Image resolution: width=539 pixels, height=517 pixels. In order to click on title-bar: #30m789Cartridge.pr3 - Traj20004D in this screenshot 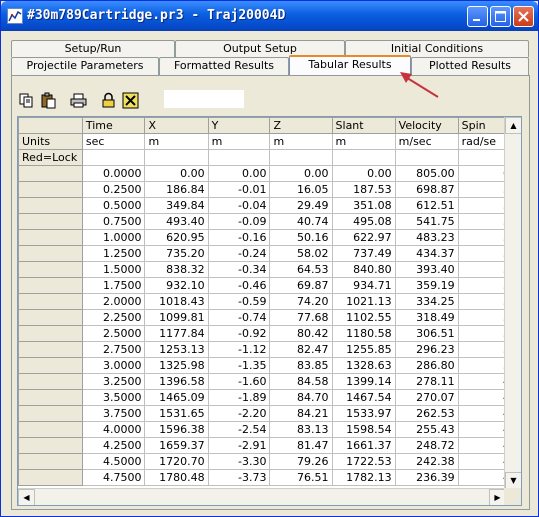, I will do `click(269, 16)`.